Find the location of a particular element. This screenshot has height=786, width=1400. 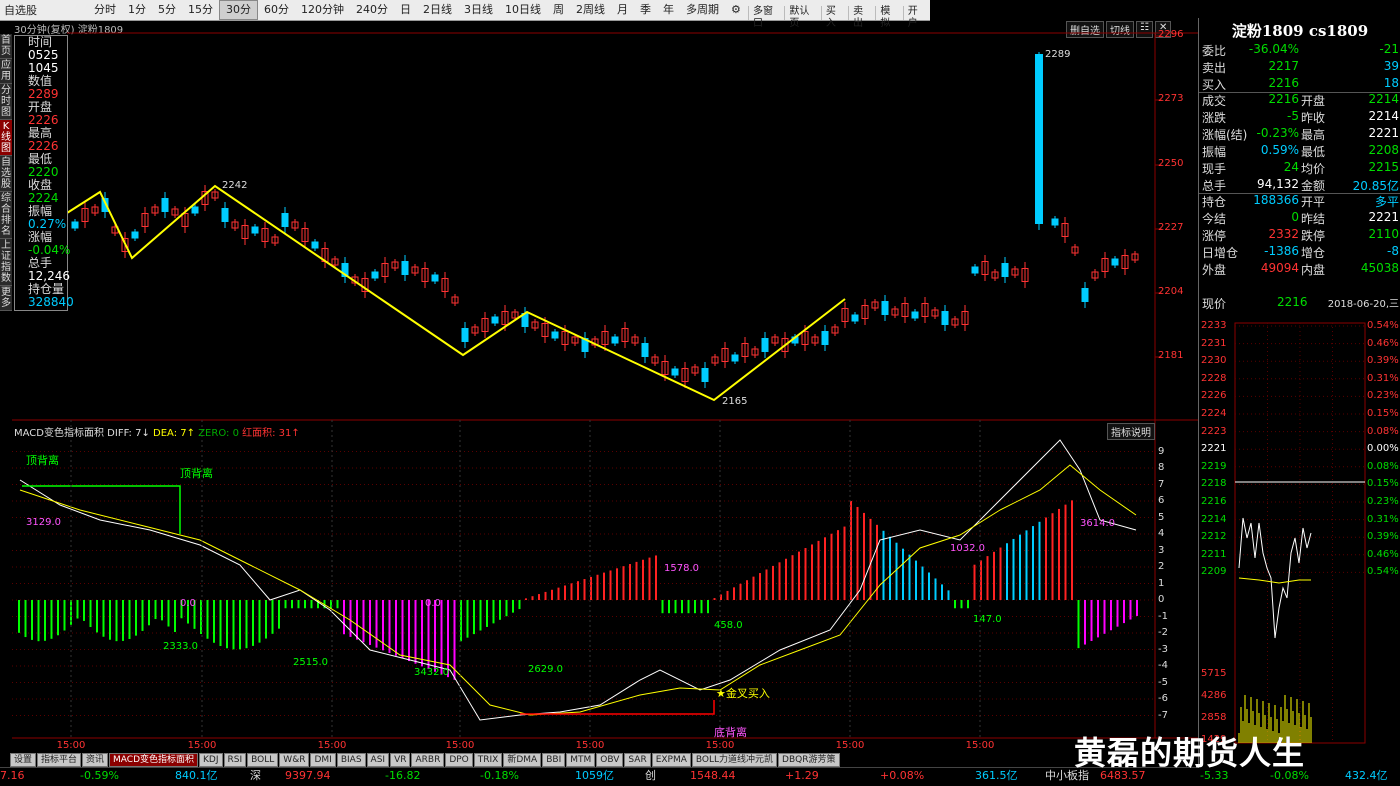

macd-axis-label-0: 9 is located at coordinates (1161, 451).